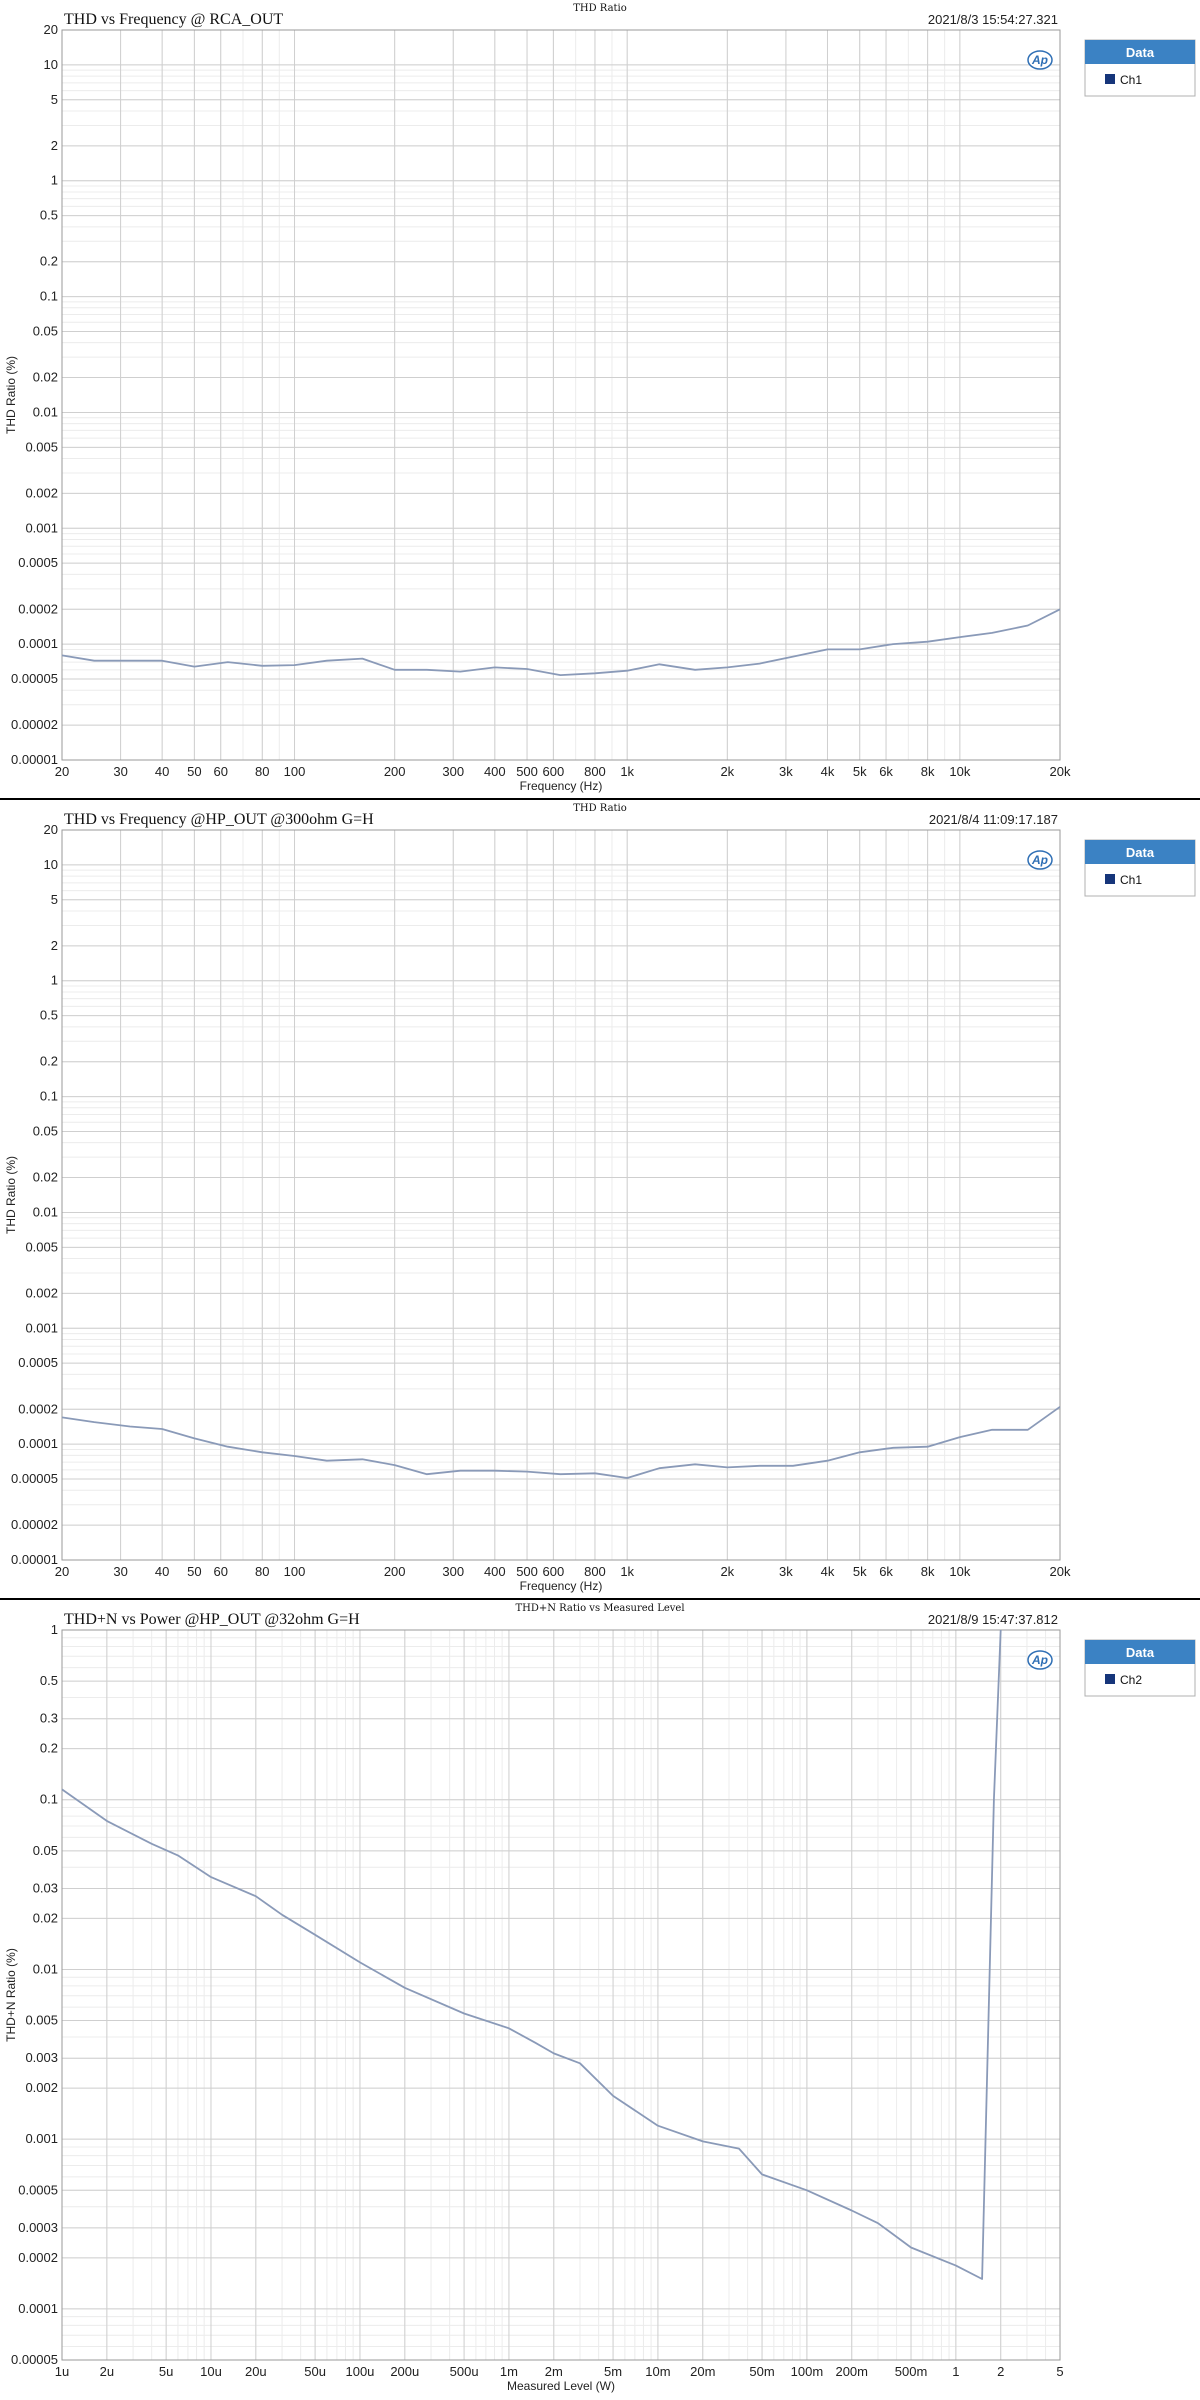 This screenshot has height=2400, width=1200. Describe the element at coordinates (554, 2371) in the screenshot. I see `x-tick-label: 2m` at that location.